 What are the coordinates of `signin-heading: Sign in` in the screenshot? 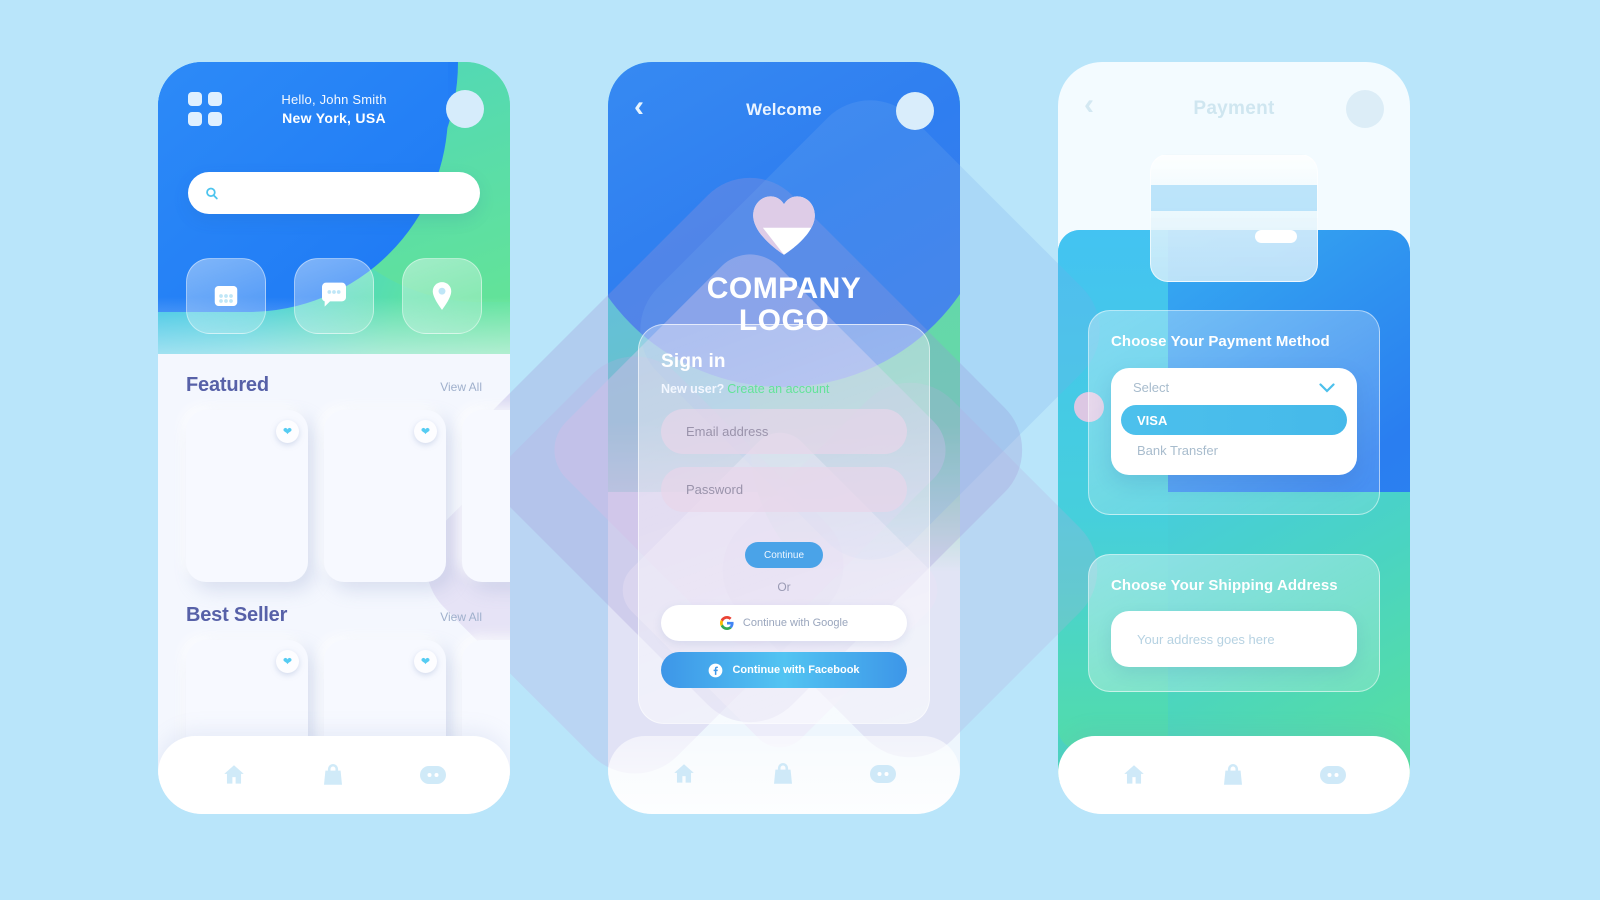 It's located at (693, 361).